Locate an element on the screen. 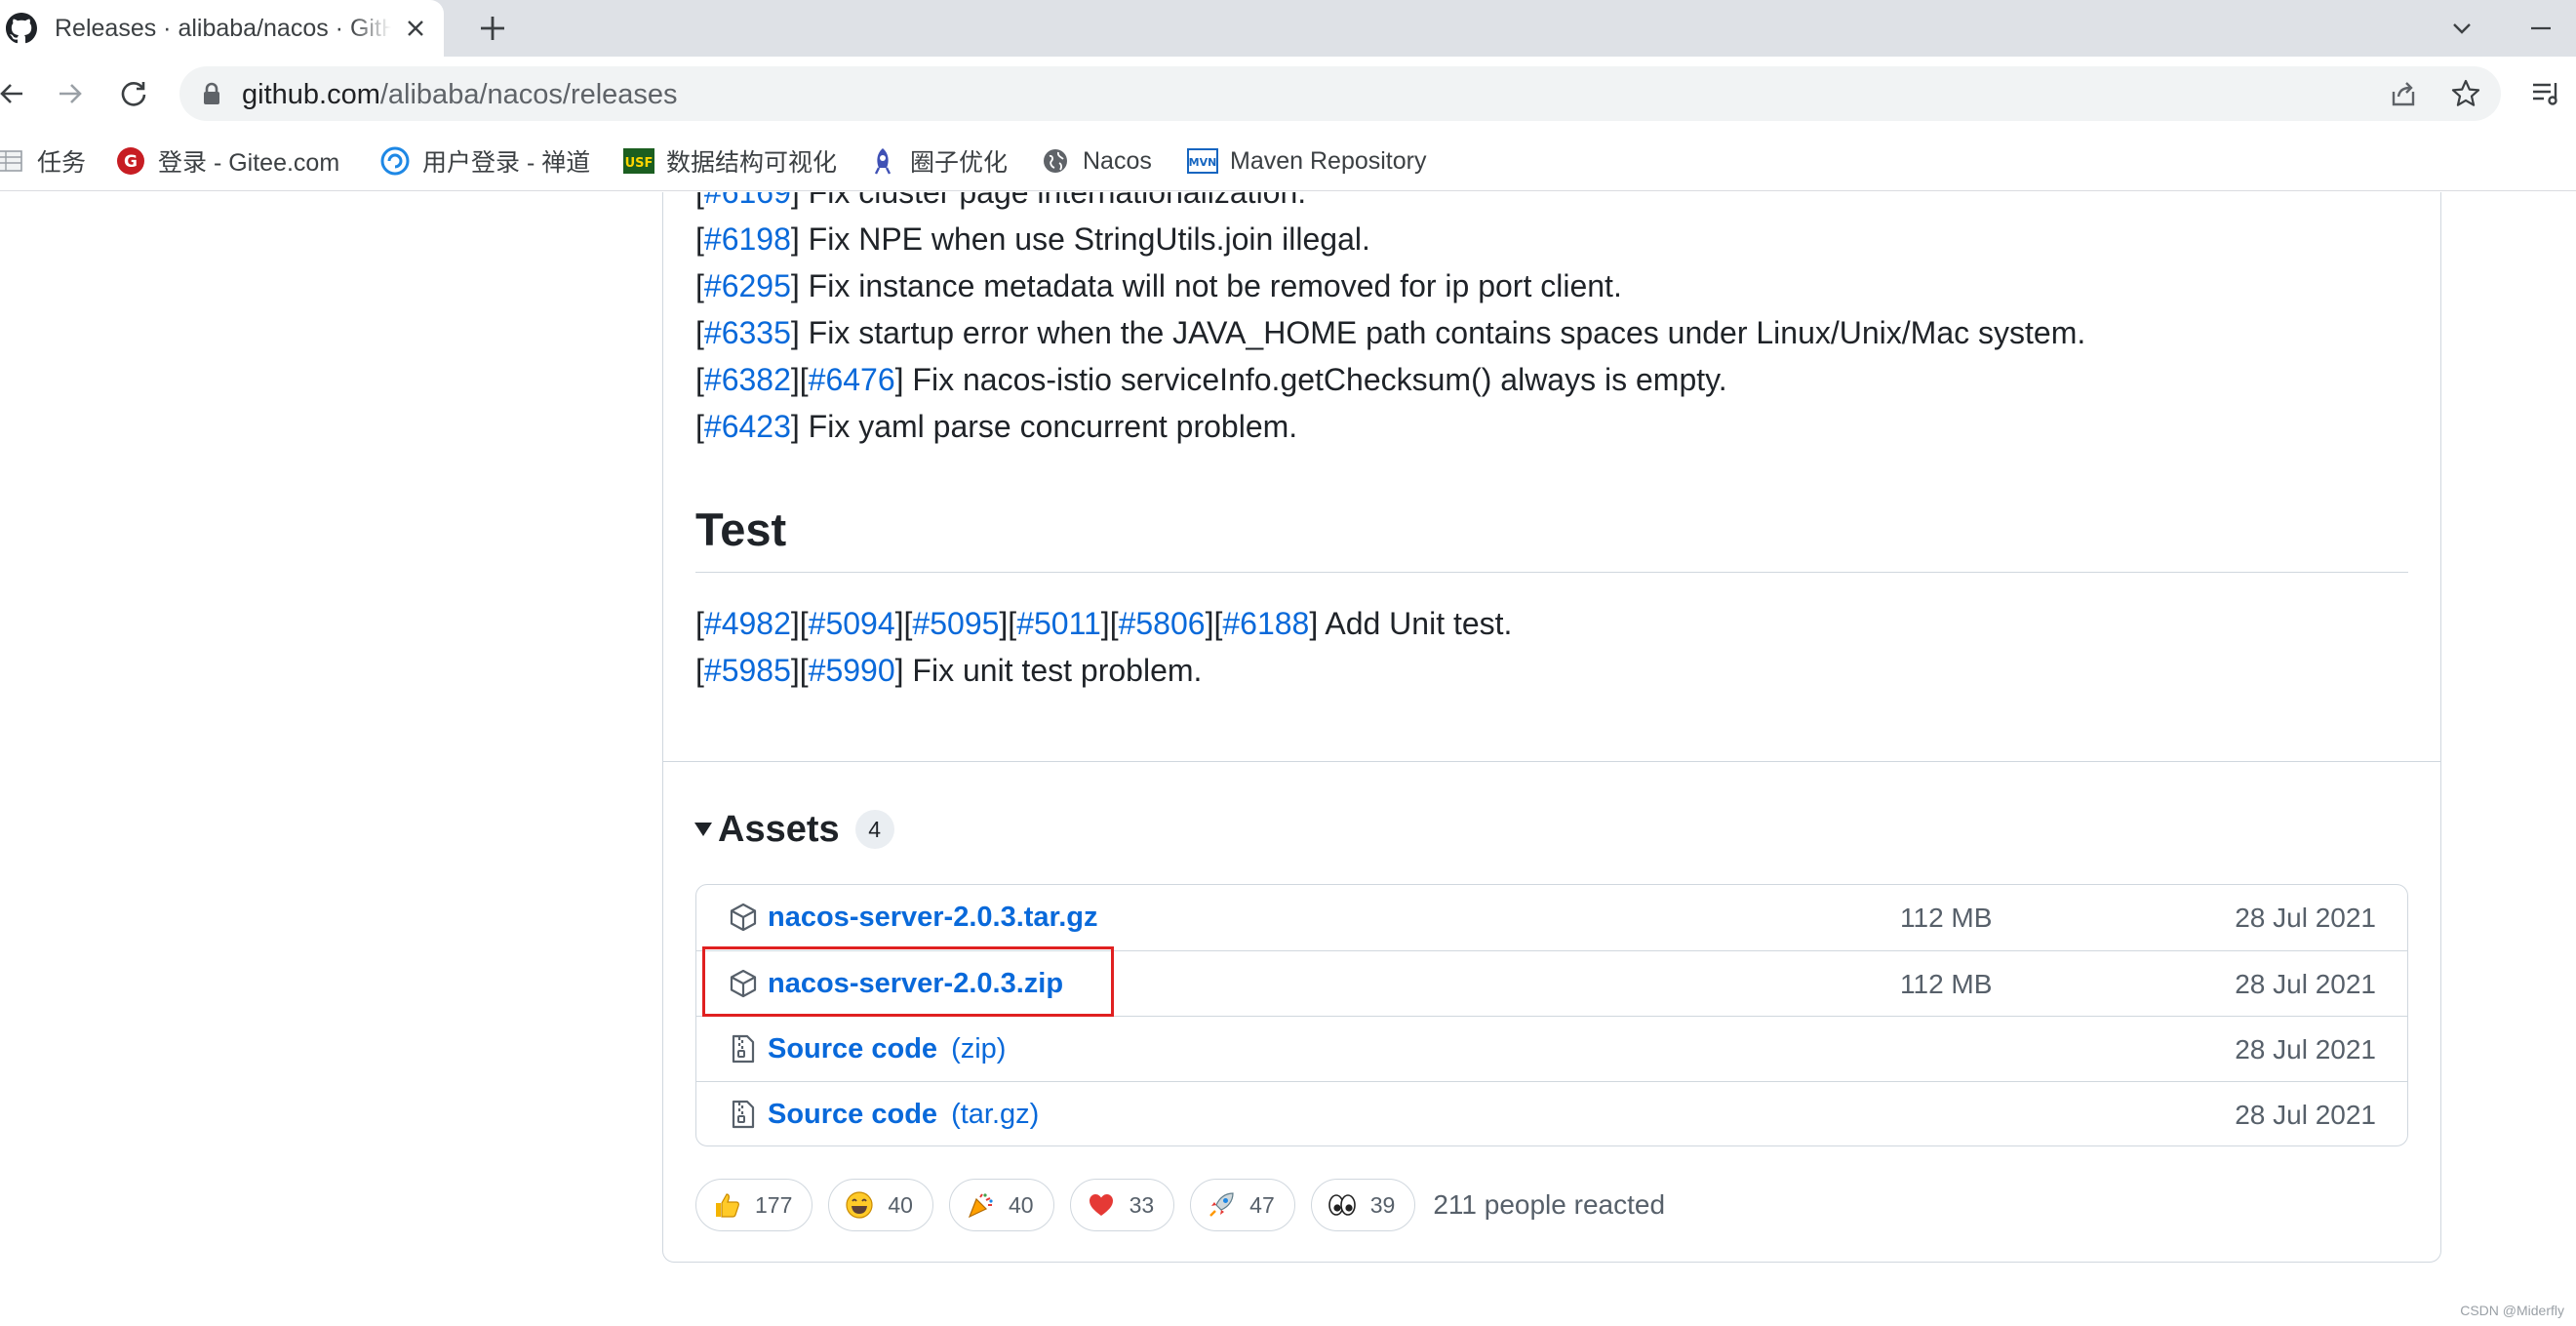 The height and width of the screenshot is (1326, 2576). heart-icon is located at coordinates (1101, 1205).